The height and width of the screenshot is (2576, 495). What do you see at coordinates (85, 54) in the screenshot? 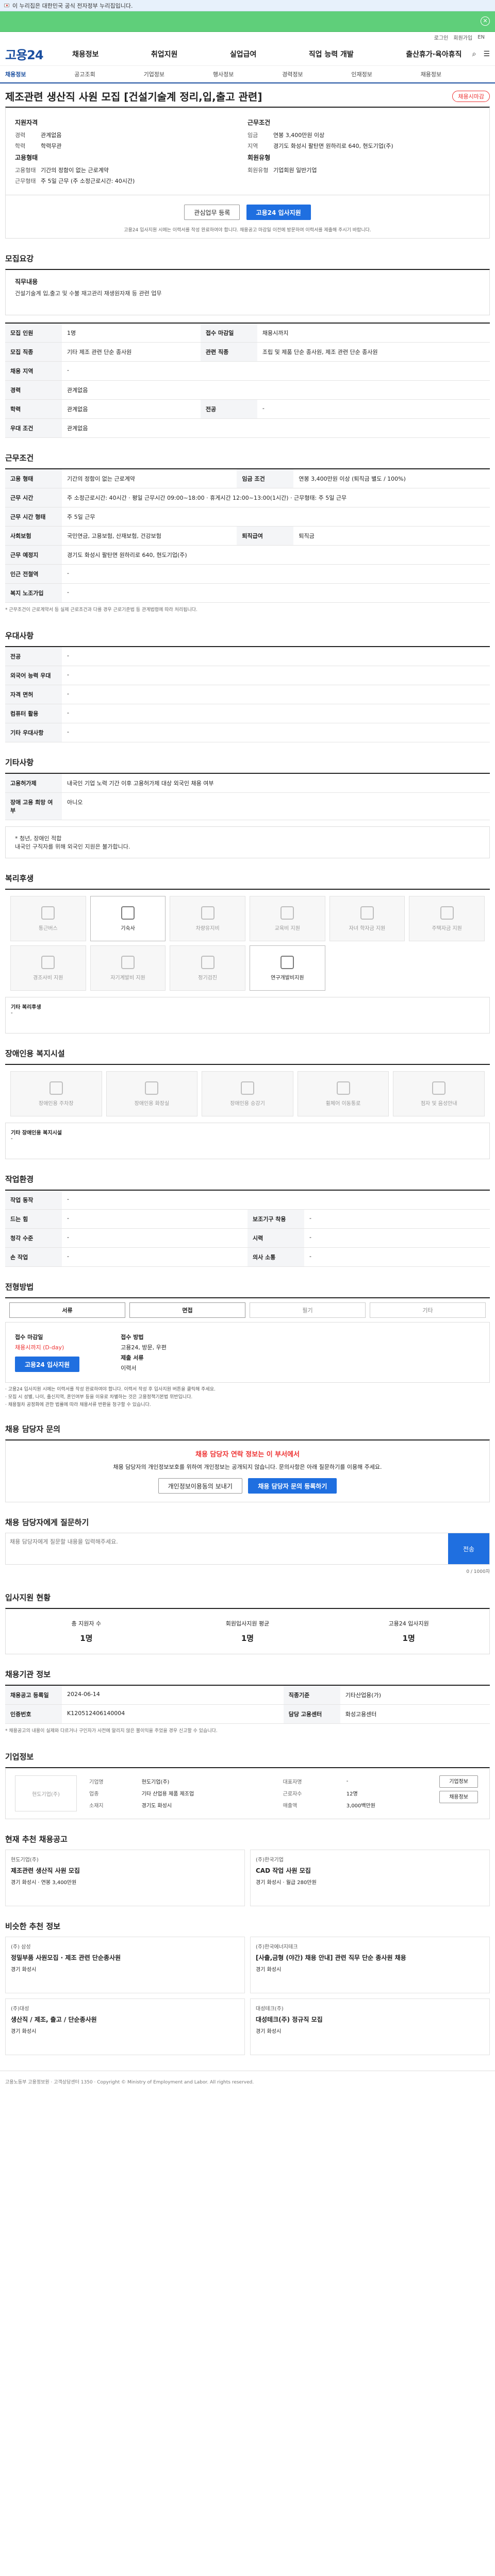
I see `gnb-item-0: 채용정보` at bounding box center [85, 54].